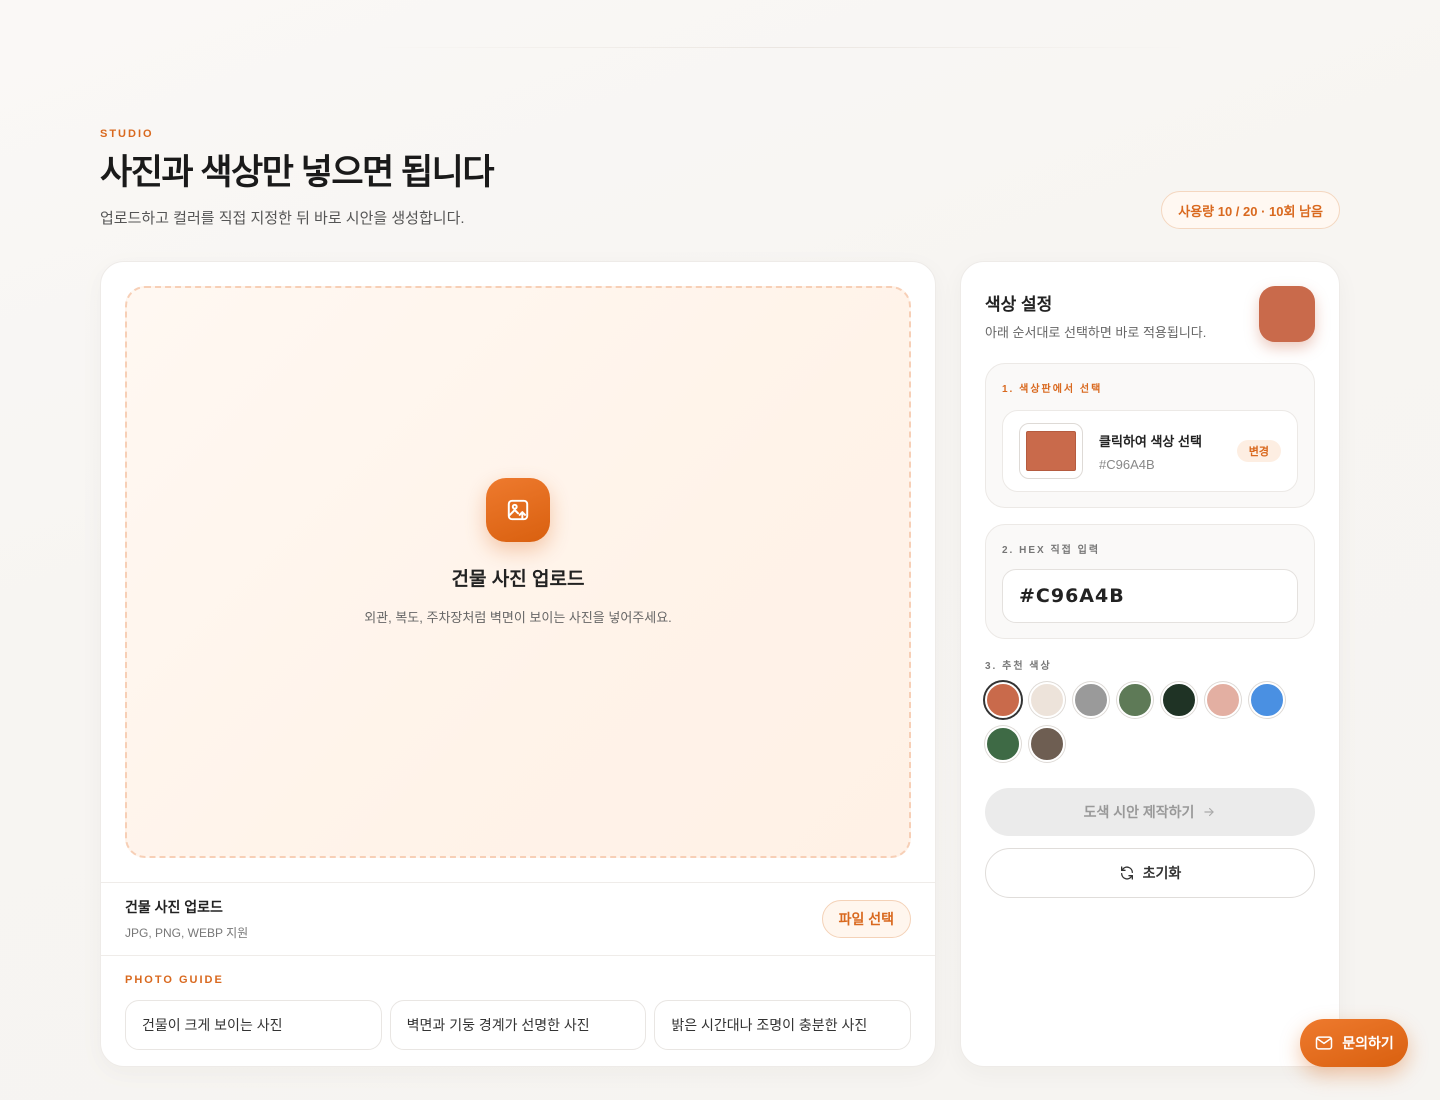 The image size is (1440, 1100). Describe the element at coordinates (297, 172) in the screenshot. I see `page-title: 사진과 색상만 넣으면 됩니다` at that location.